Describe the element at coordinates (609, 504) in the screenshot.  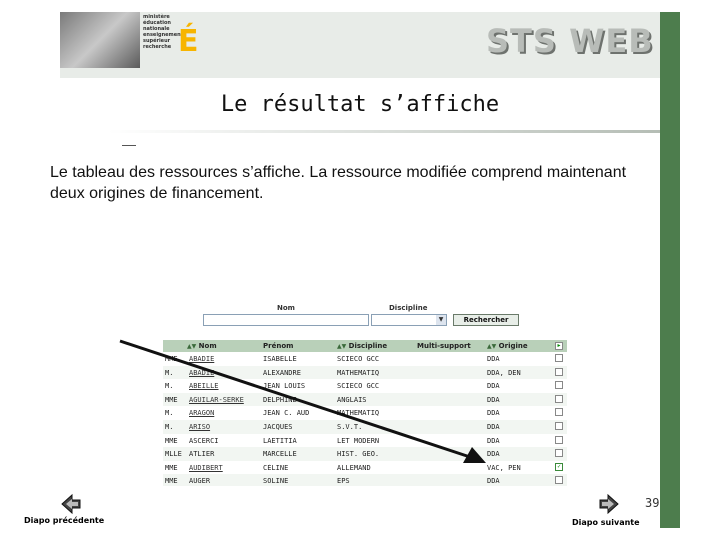
I see `arrow-right-icon` at that location.